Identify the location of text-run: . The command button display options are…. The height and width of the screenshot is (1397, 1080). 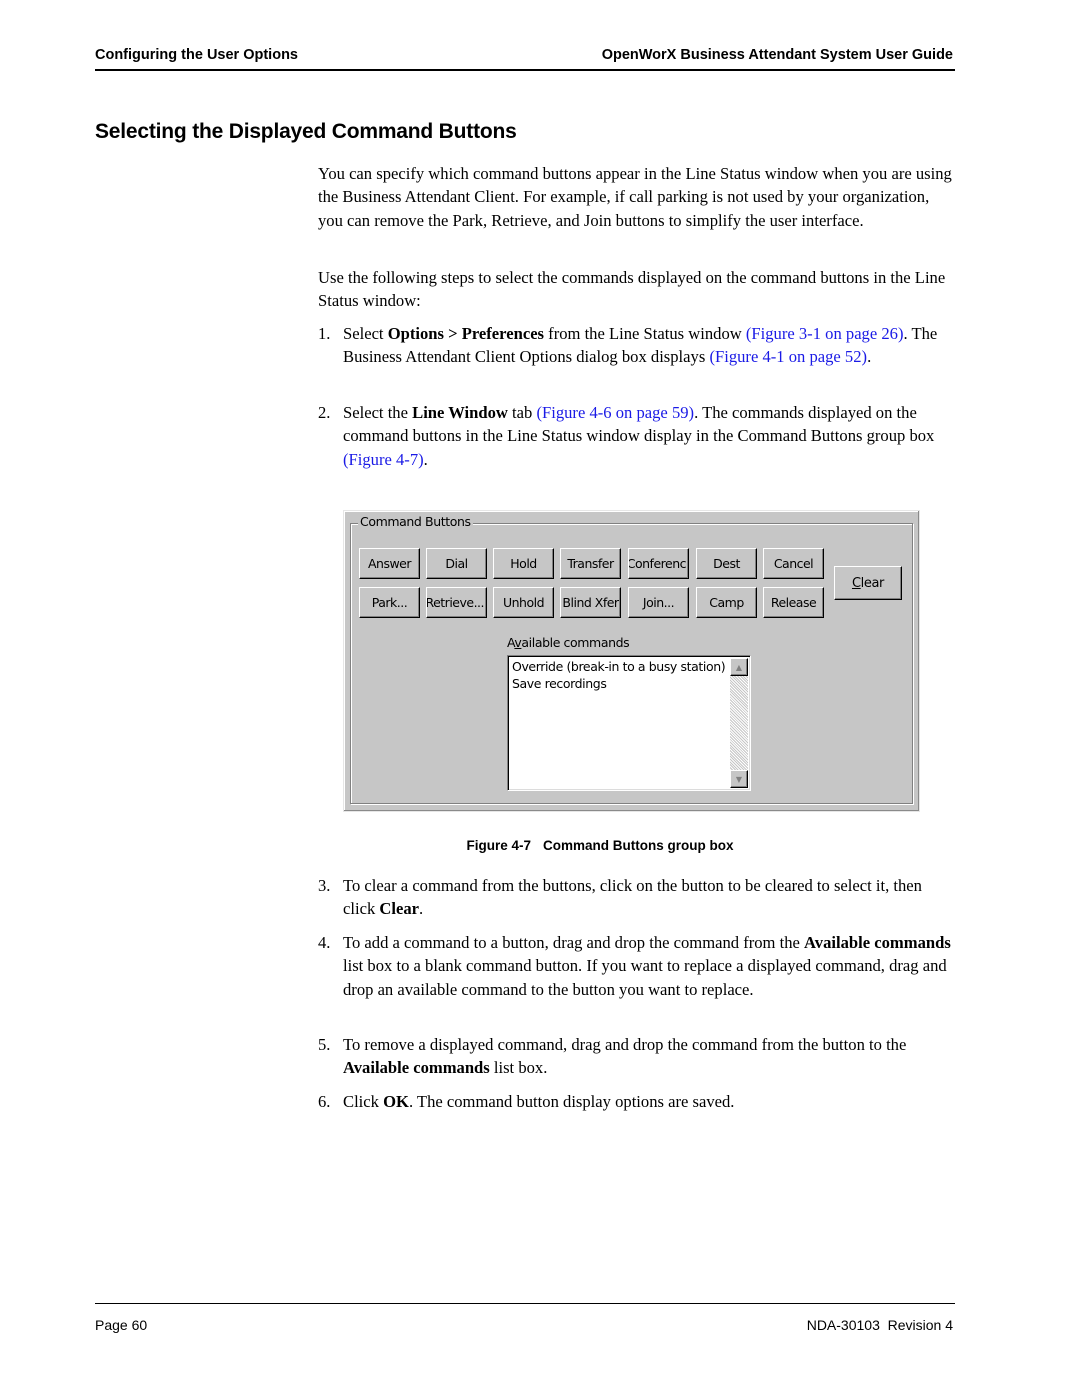
(571, 1101).